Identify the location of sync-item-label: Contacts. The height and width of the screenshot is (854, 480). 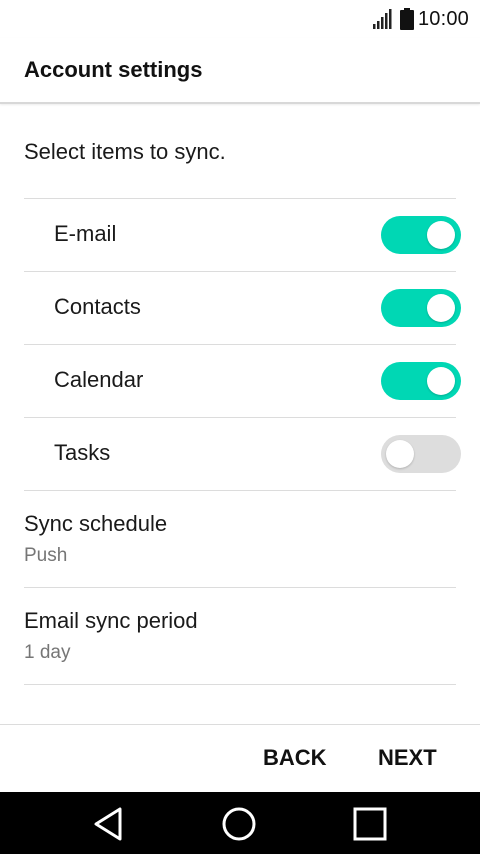
(97, 306).